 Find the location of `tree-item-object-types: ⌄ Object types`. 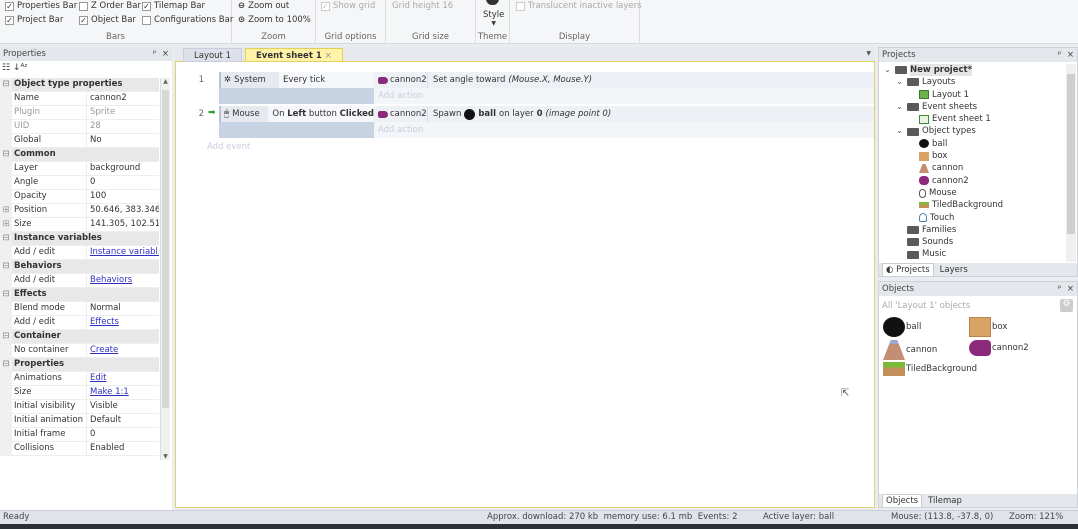

tree-item-object-types: ⌄ Object types is located at coordinates (973, 131).